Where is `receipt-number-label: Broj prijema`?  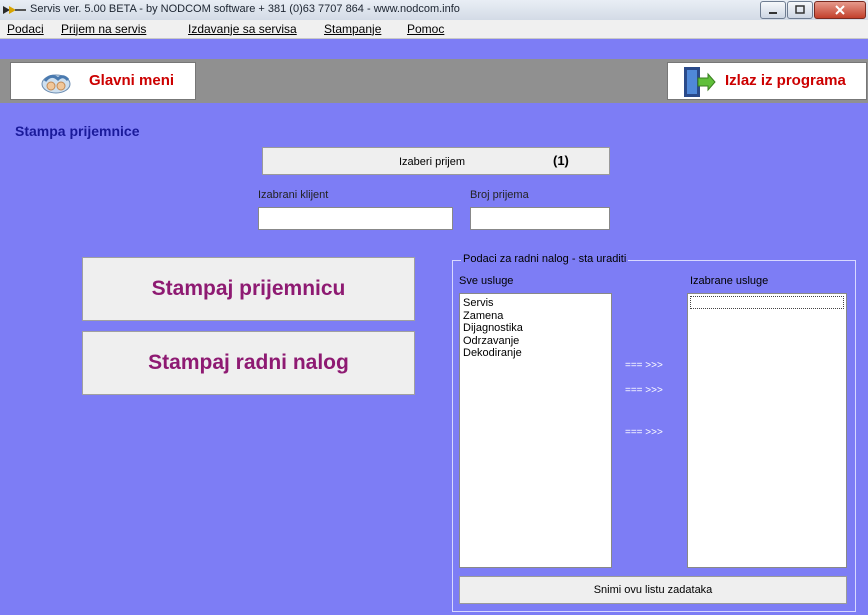 receipt-number-label: Broj prijema is located at coordinates (499, 195).